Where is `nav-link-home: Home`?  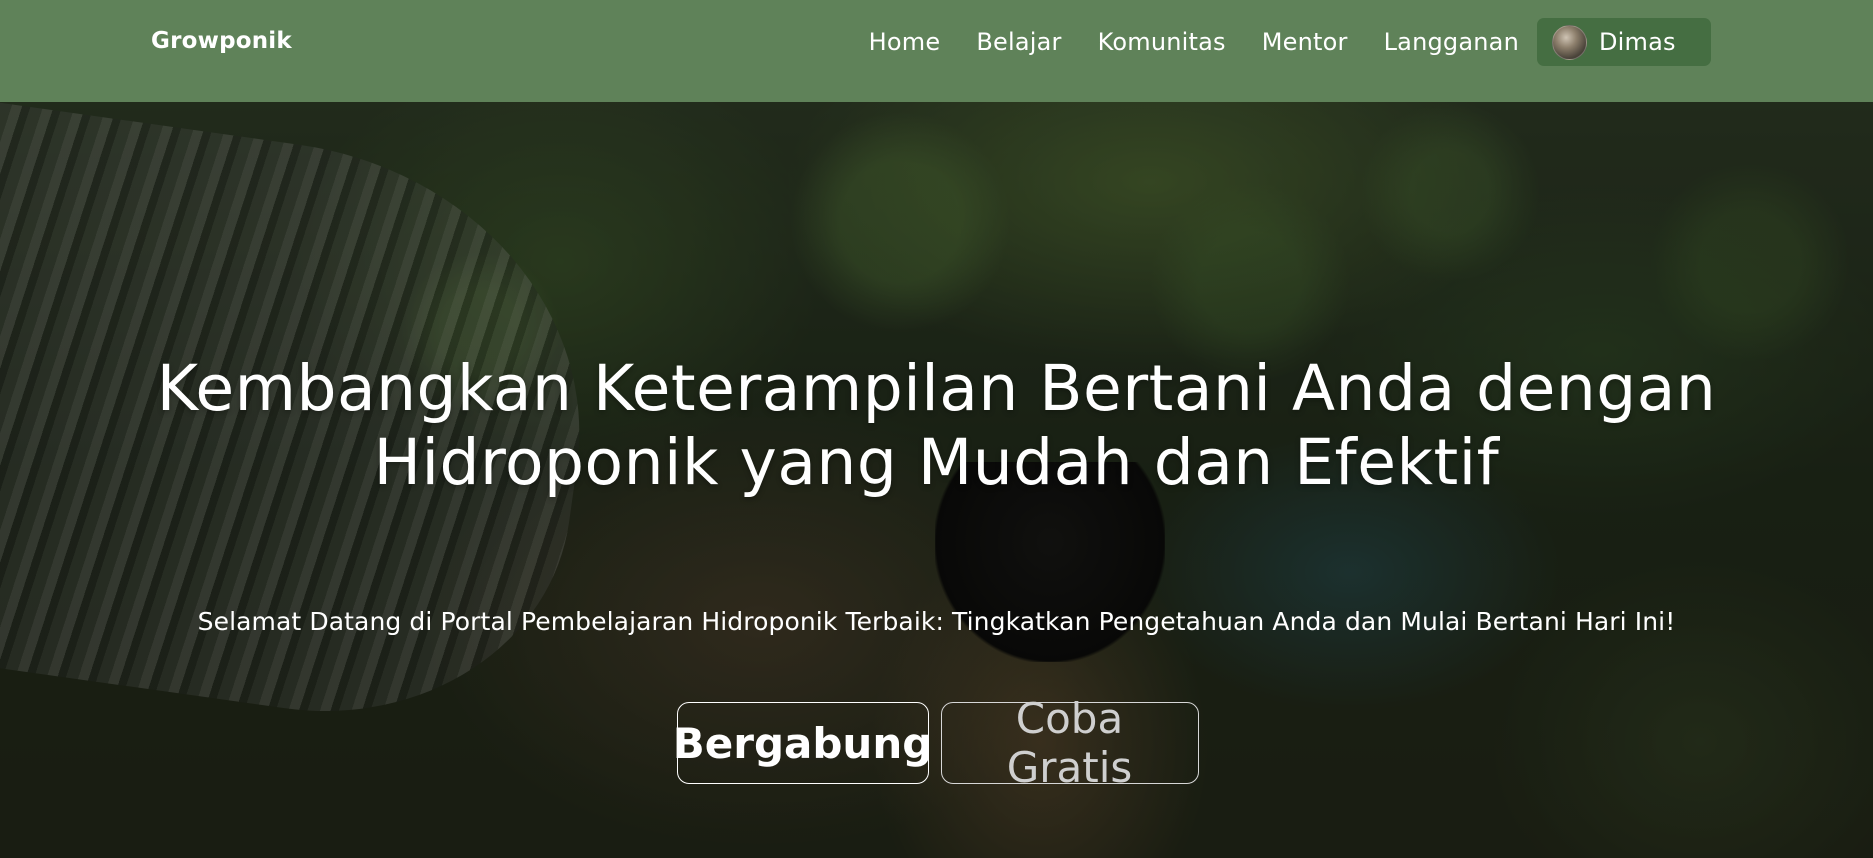
nav-link-home: Home is located at coordinates (905, 42).